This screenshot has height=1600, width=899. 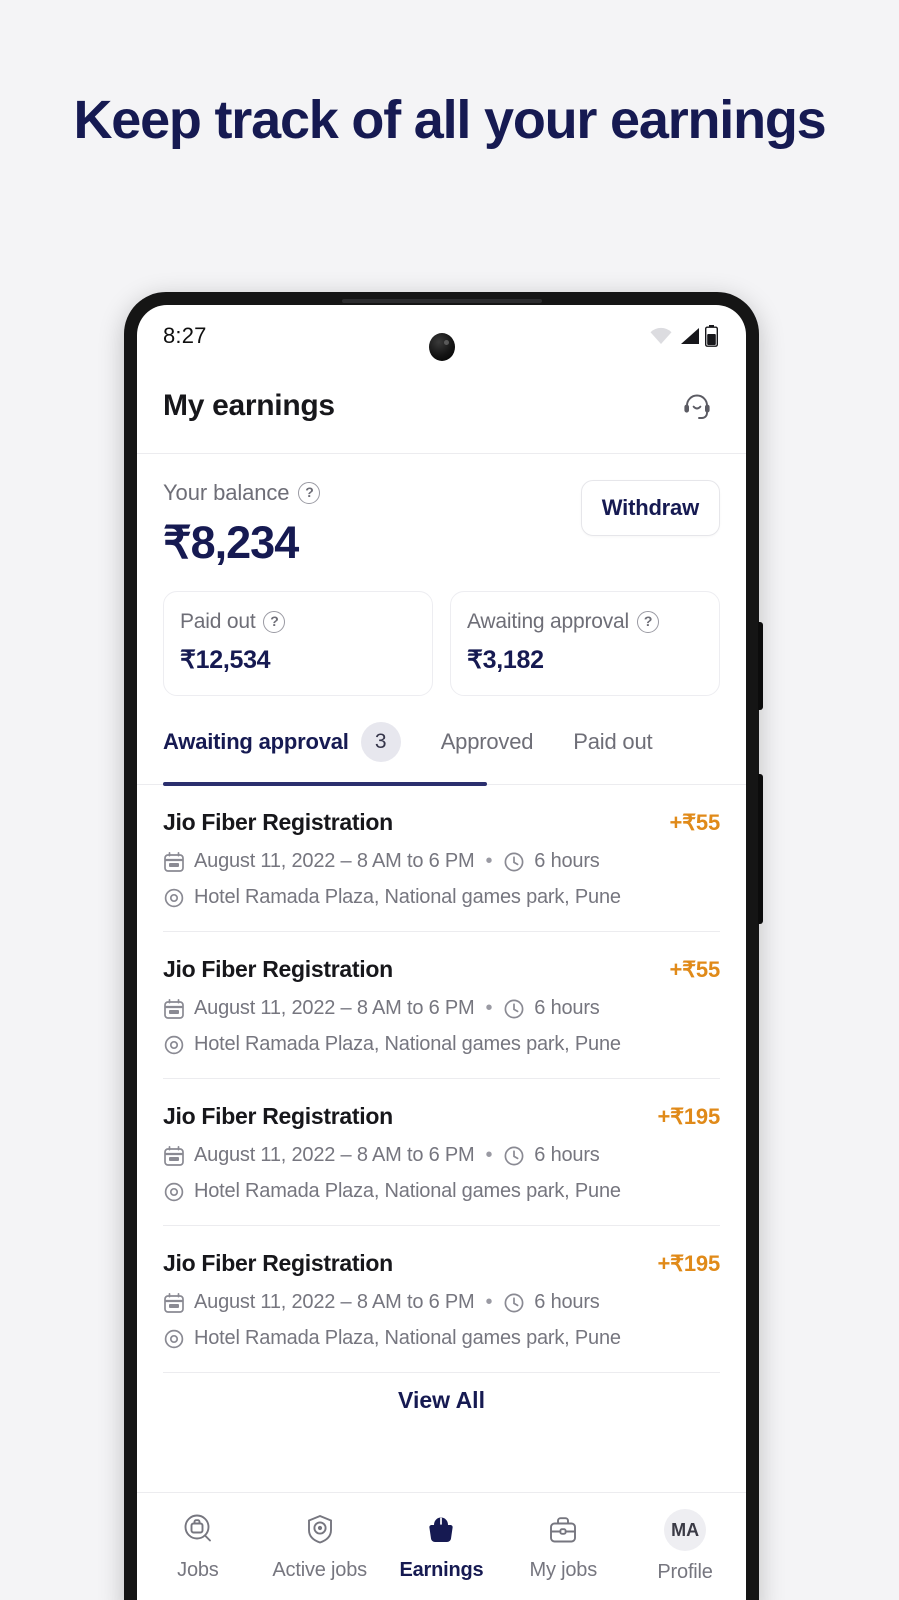 I want to click on nav-label: Profile, so click(x=685, y=1572).